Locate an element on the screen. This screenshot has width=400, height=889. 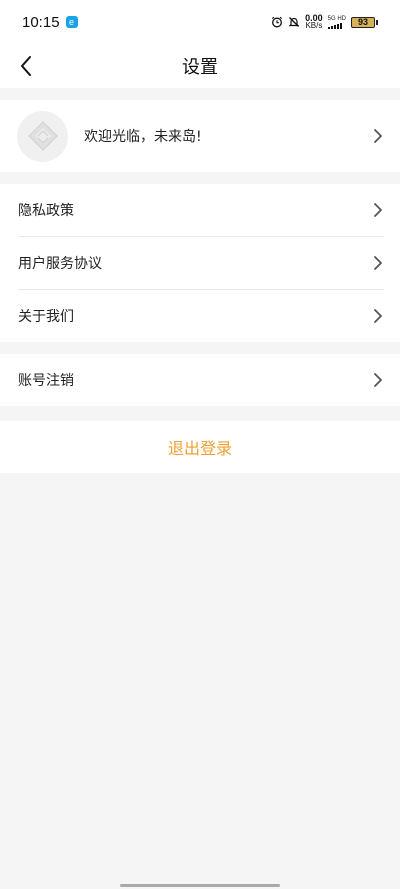
menu-item-delete-account: 账号注销 is located at coordinates (200, 380).